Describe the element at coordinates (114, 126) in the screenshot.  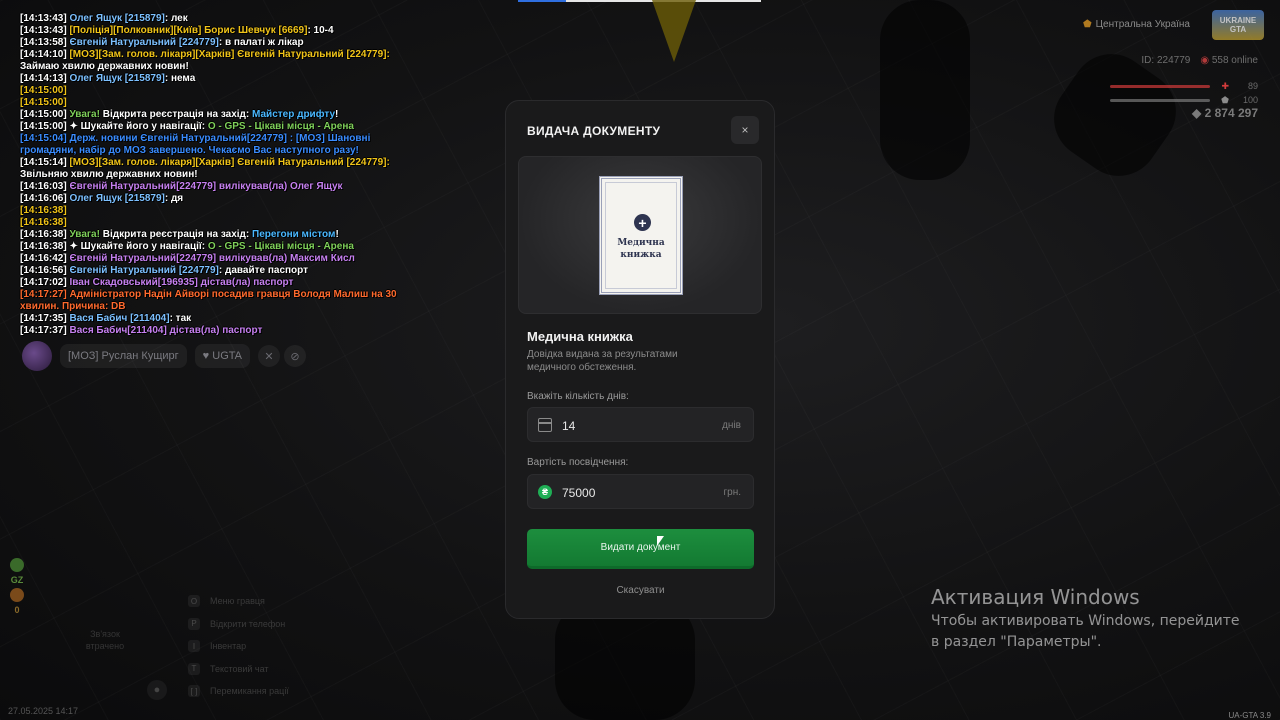
I see `chat-segment: [14:15:00] ✦ Шукайте його у навігації:` at that location.